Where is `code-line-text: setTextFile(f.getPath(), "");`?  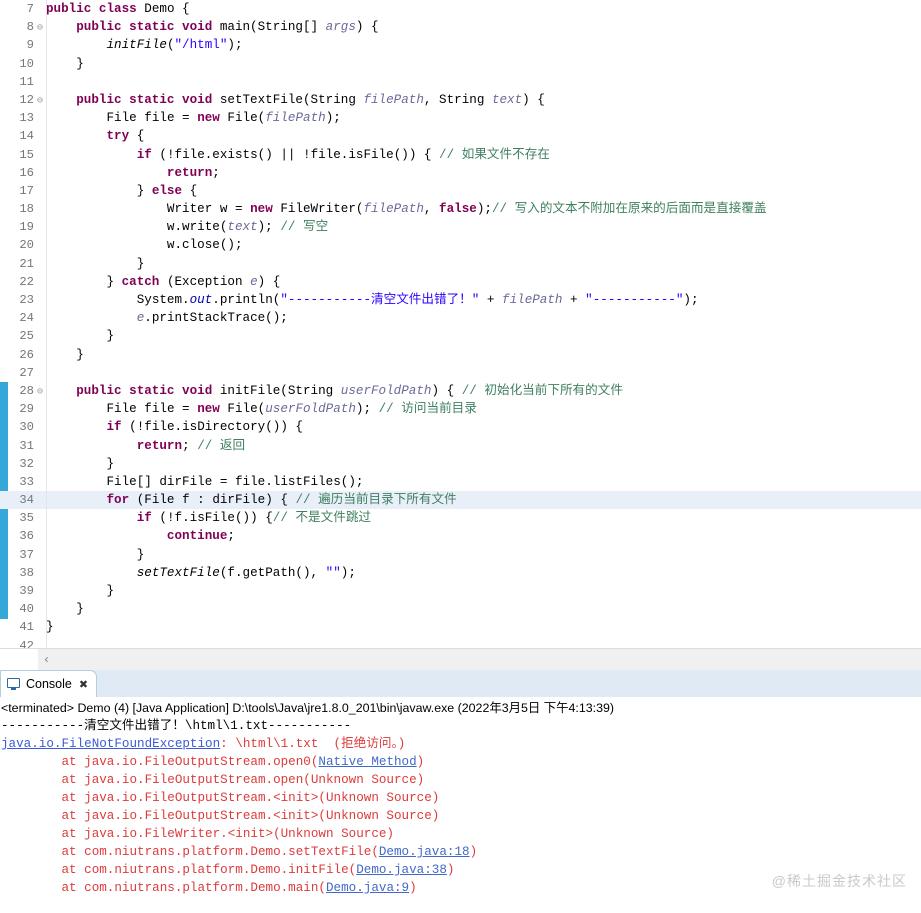
code-line-text: setTextFile(f.getPath(), ""); is located at coordinates (246, 572).